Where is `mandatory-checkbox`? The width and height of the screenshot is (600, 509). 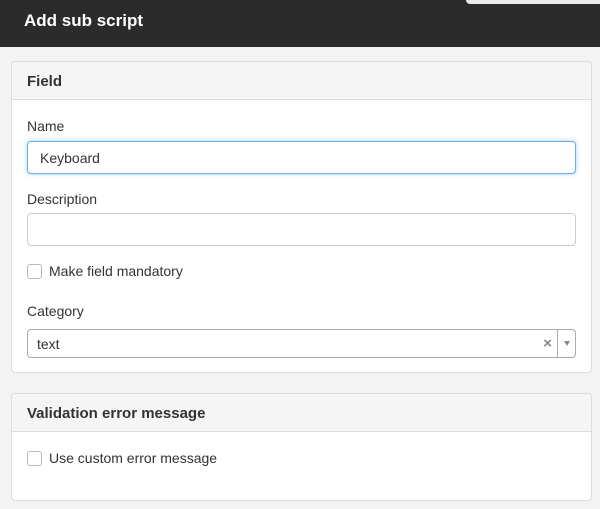 mandatory-checkbox is located at coordinates (34, 271).